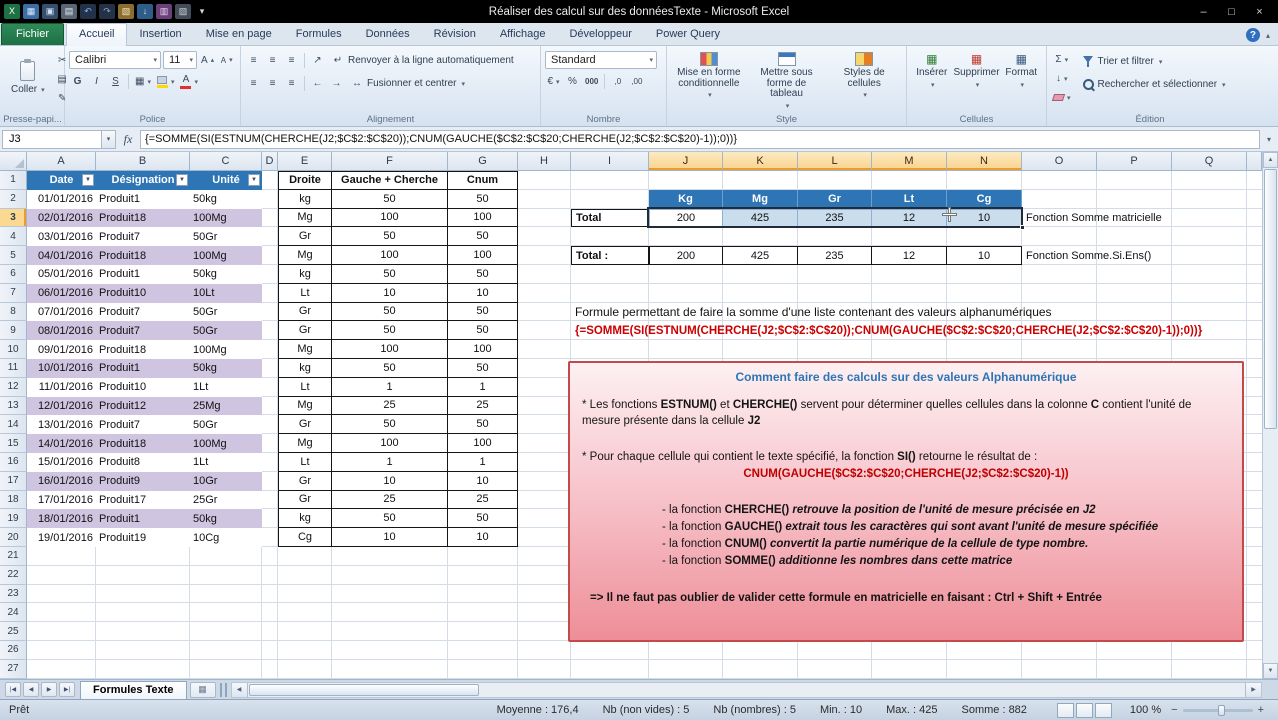 This screenshot has height=720, width=1278. Describe the element at coordinates (61, 161) in the screenshot. I see `column-header-A: A` at that location.